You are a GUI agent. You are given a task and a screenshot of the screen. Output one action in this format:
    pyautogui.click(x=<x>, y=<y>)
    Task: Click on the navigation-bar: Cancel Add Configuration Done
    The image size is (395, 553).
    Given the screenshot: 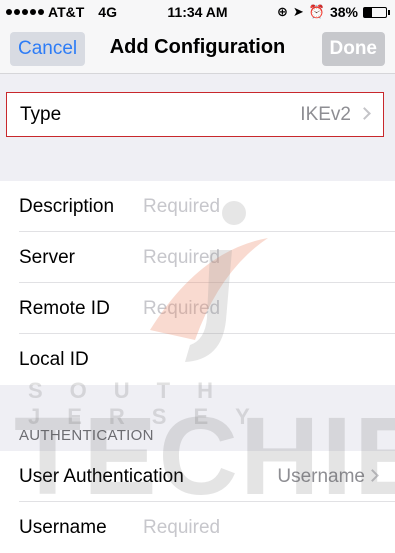 What is the action you would take?
    pyautogui.click(x=197, y=49)
    